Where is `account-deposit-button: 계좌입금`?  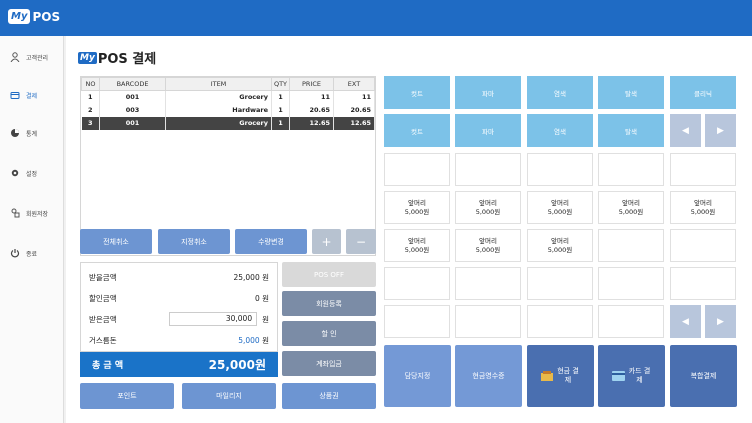 account-deposit-button: 계좌입금 is located at coordinates (329, 363).